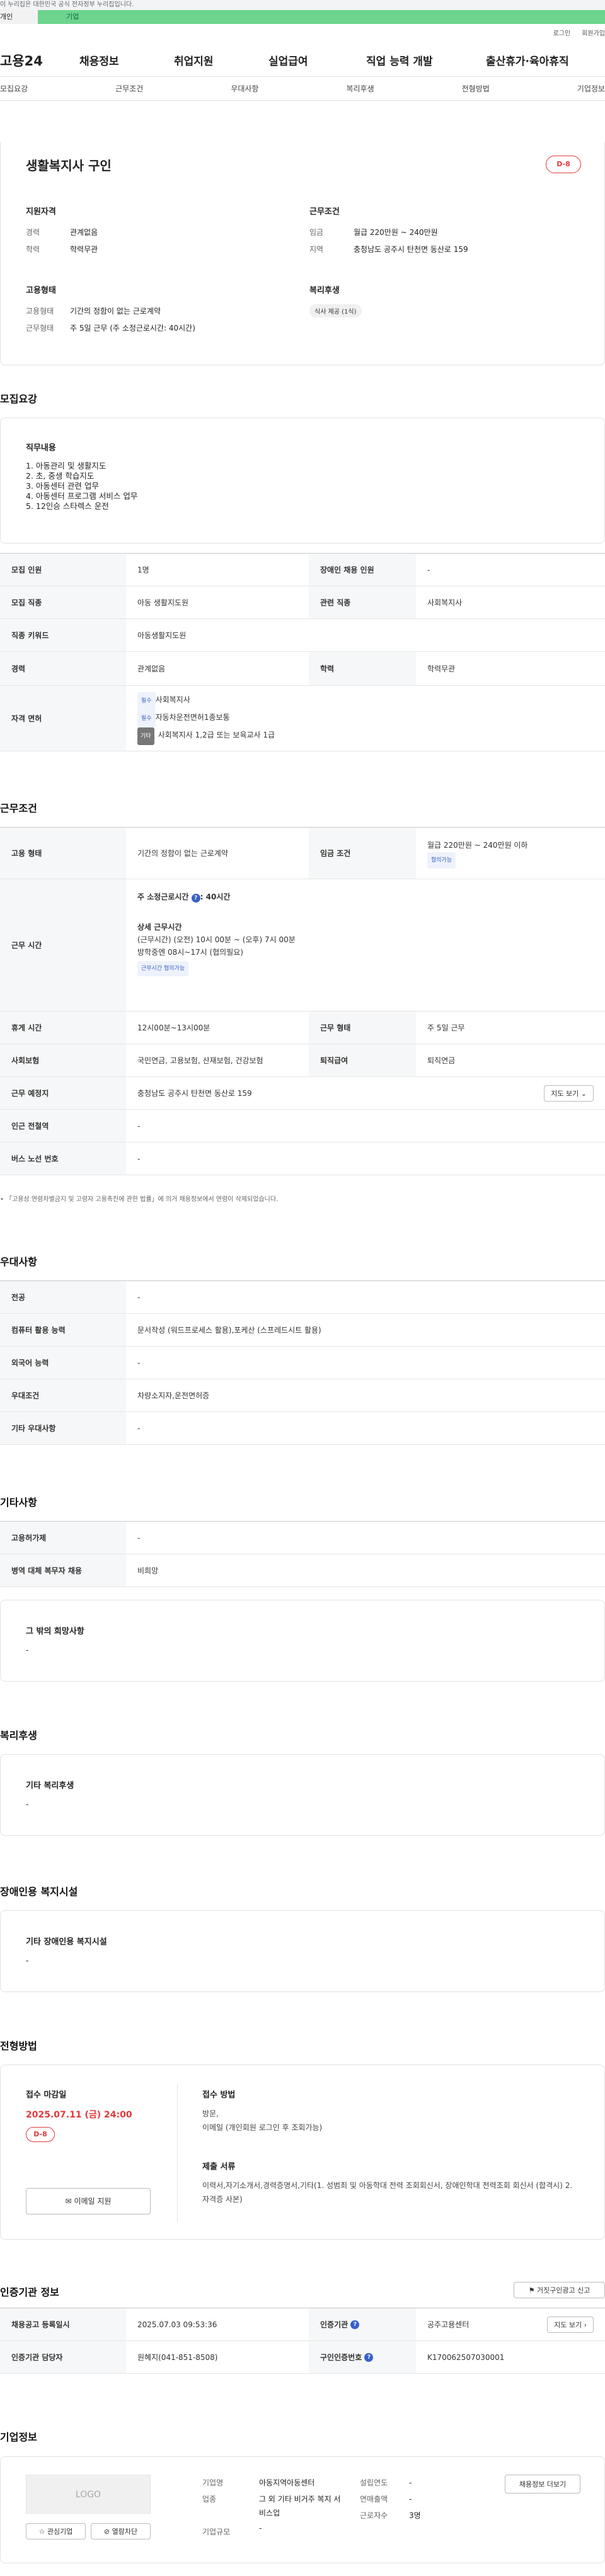 This screenshot has height=2576, width=605. What do you see at coordinates (66, 465) in the screenshot?
I see `duty-item: 1. 아동관리 및 생활지도` at bounding box center [66, 465].